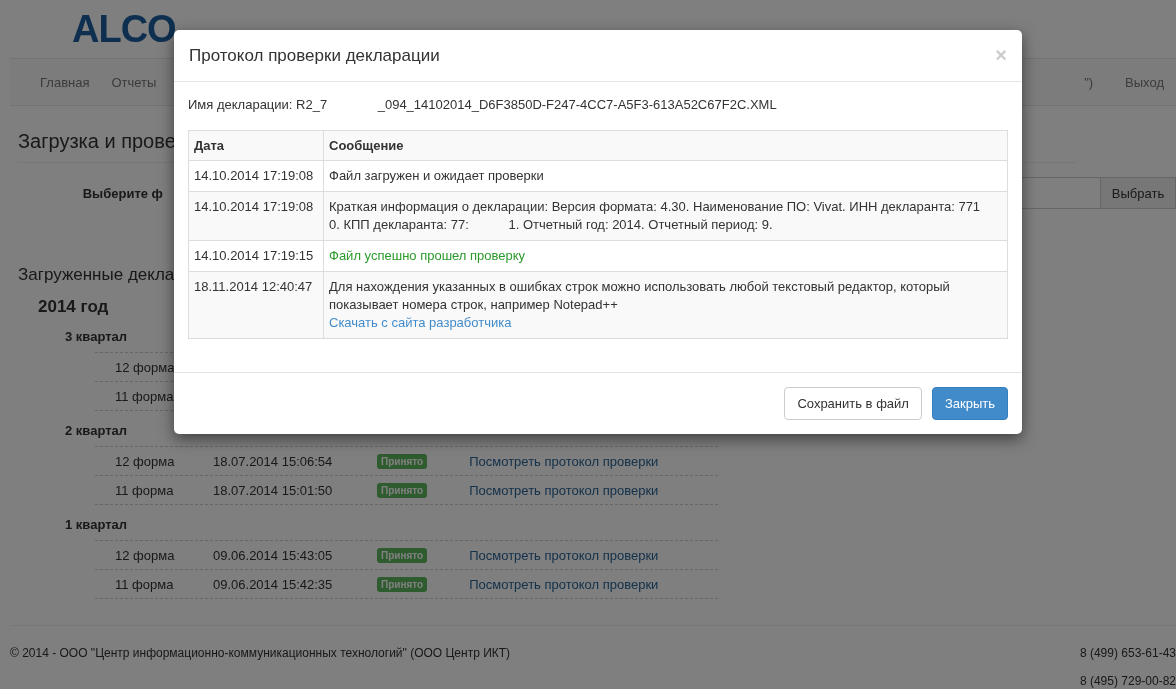 Image resolution: width=1176 pixels, height=689 pixels. Describe the element at coordinates (134, 82) in the screenshot. I see `nav-link: Отчеты` at that location.